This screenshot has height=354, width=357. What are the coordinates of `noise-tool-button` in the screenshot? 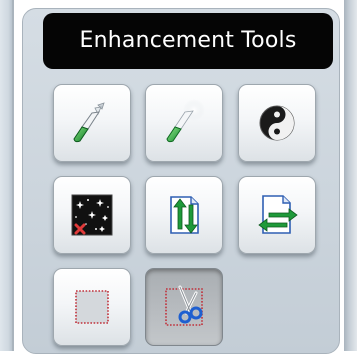 It's located at (92, 215).